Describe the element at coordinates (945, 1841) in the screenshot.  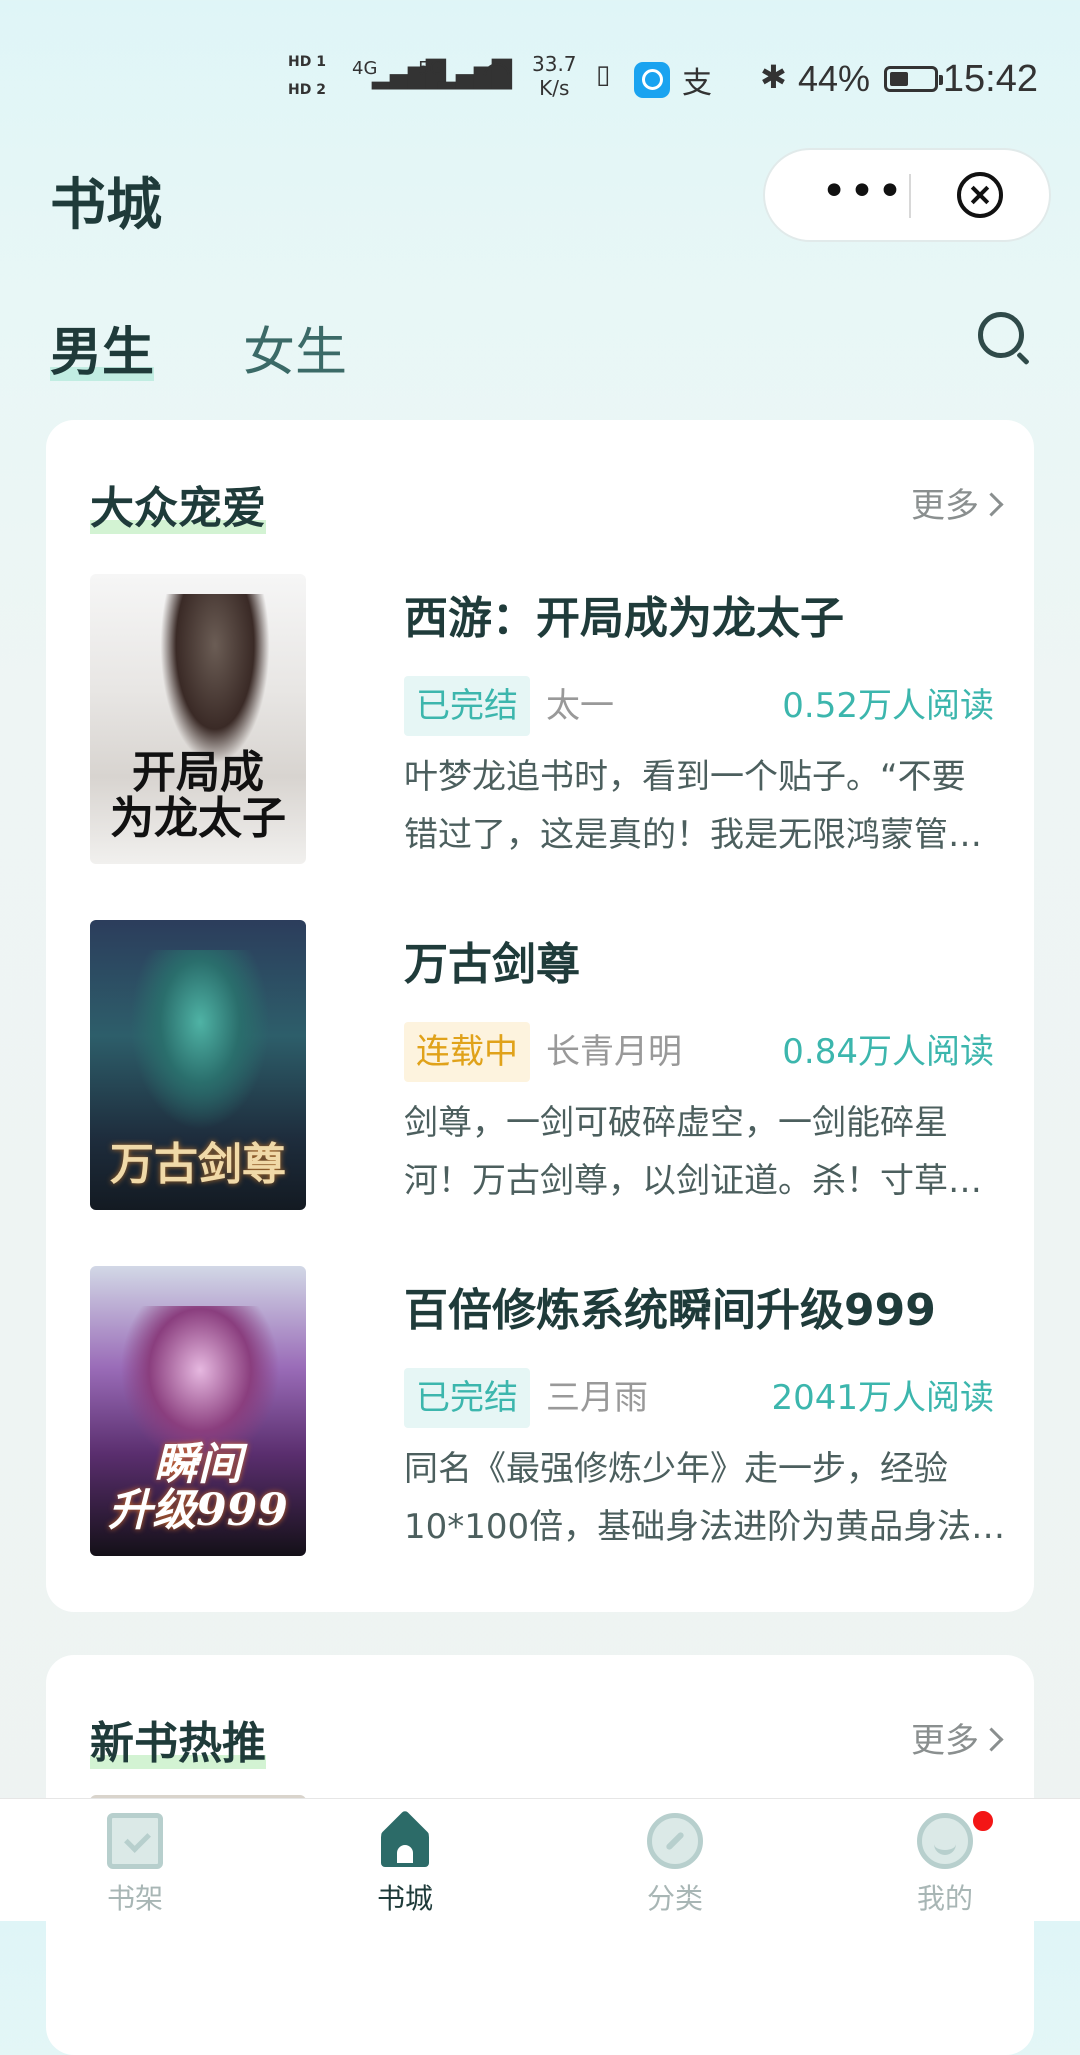
I see `profile-icon` at that location.